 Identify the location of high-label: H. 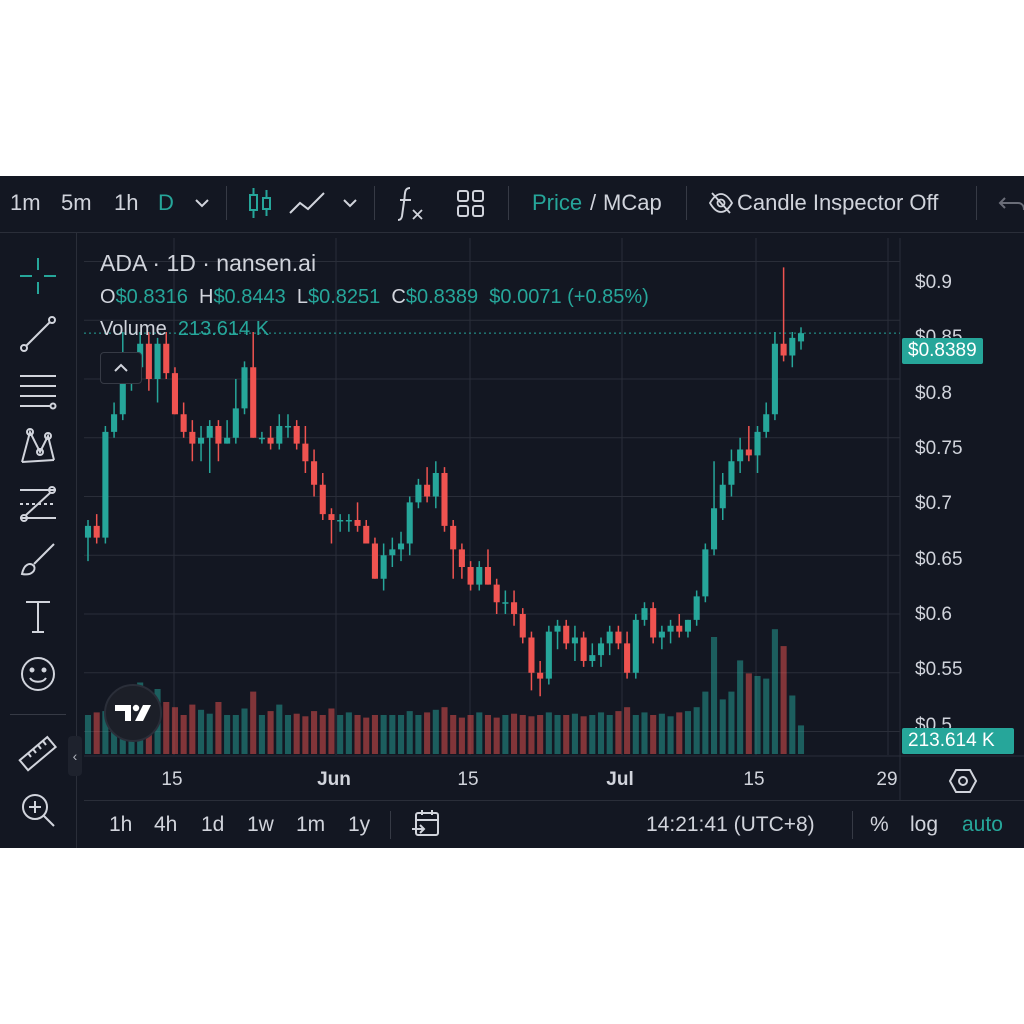
(206, 297).